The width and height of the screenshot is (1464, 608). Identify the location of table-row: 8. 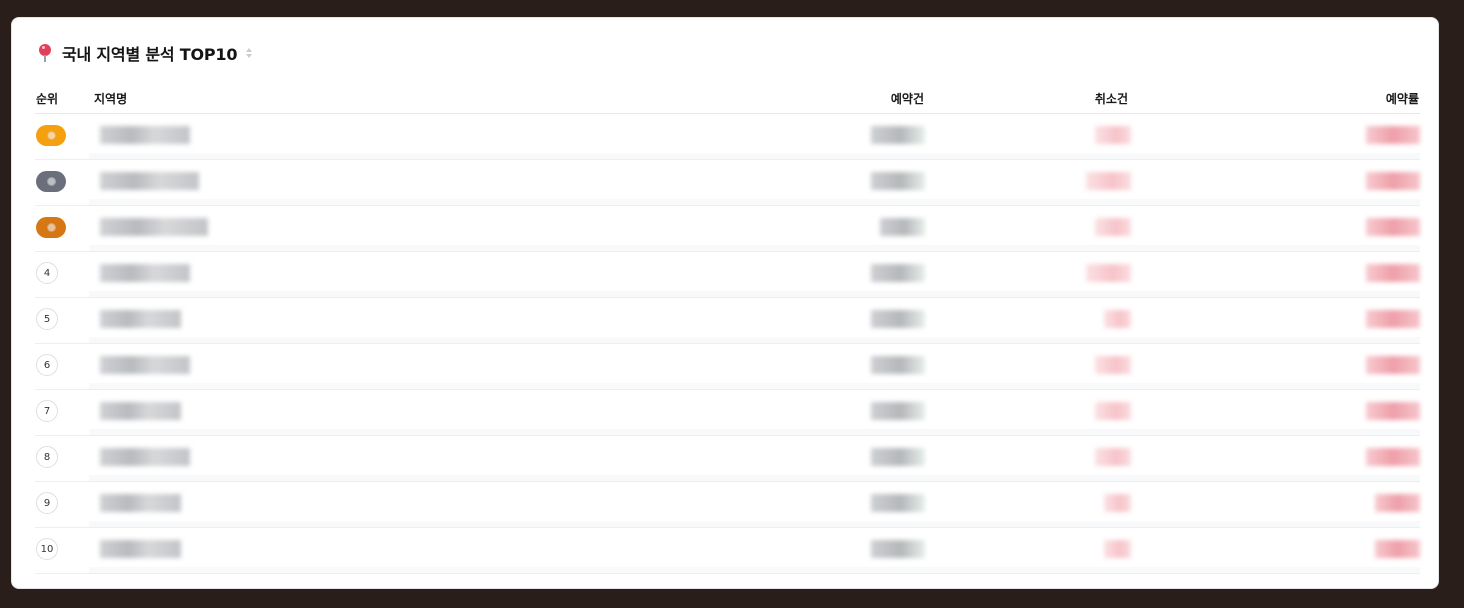
(727, 459).